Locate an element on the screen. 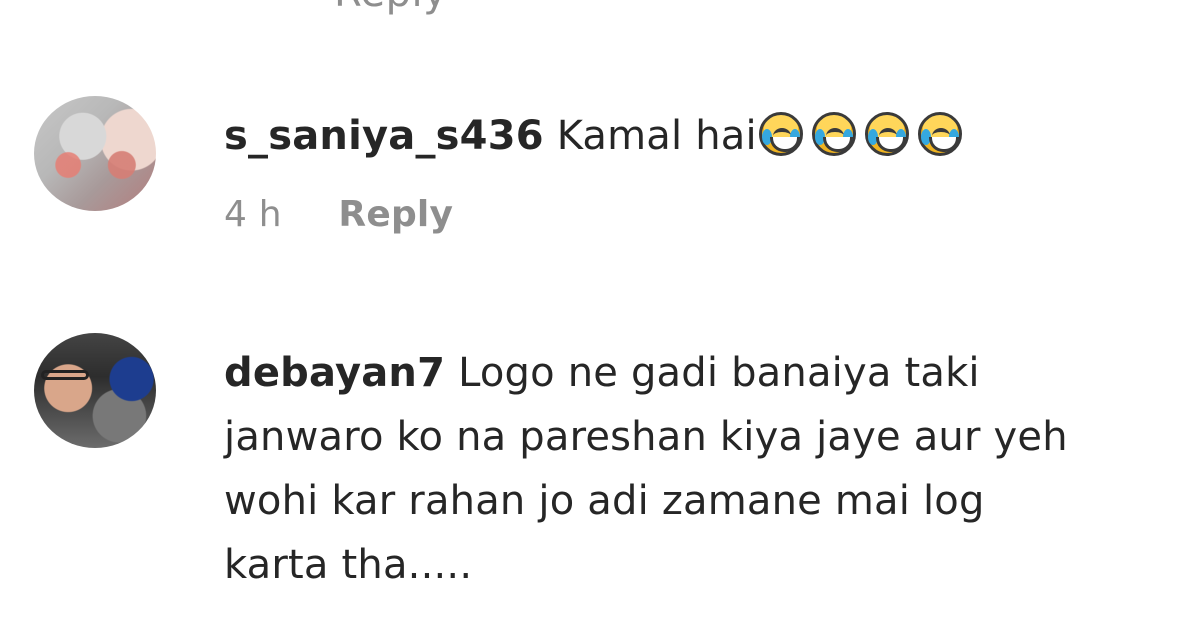  comment-username: debayan7 is located at coordinates (334, 373).